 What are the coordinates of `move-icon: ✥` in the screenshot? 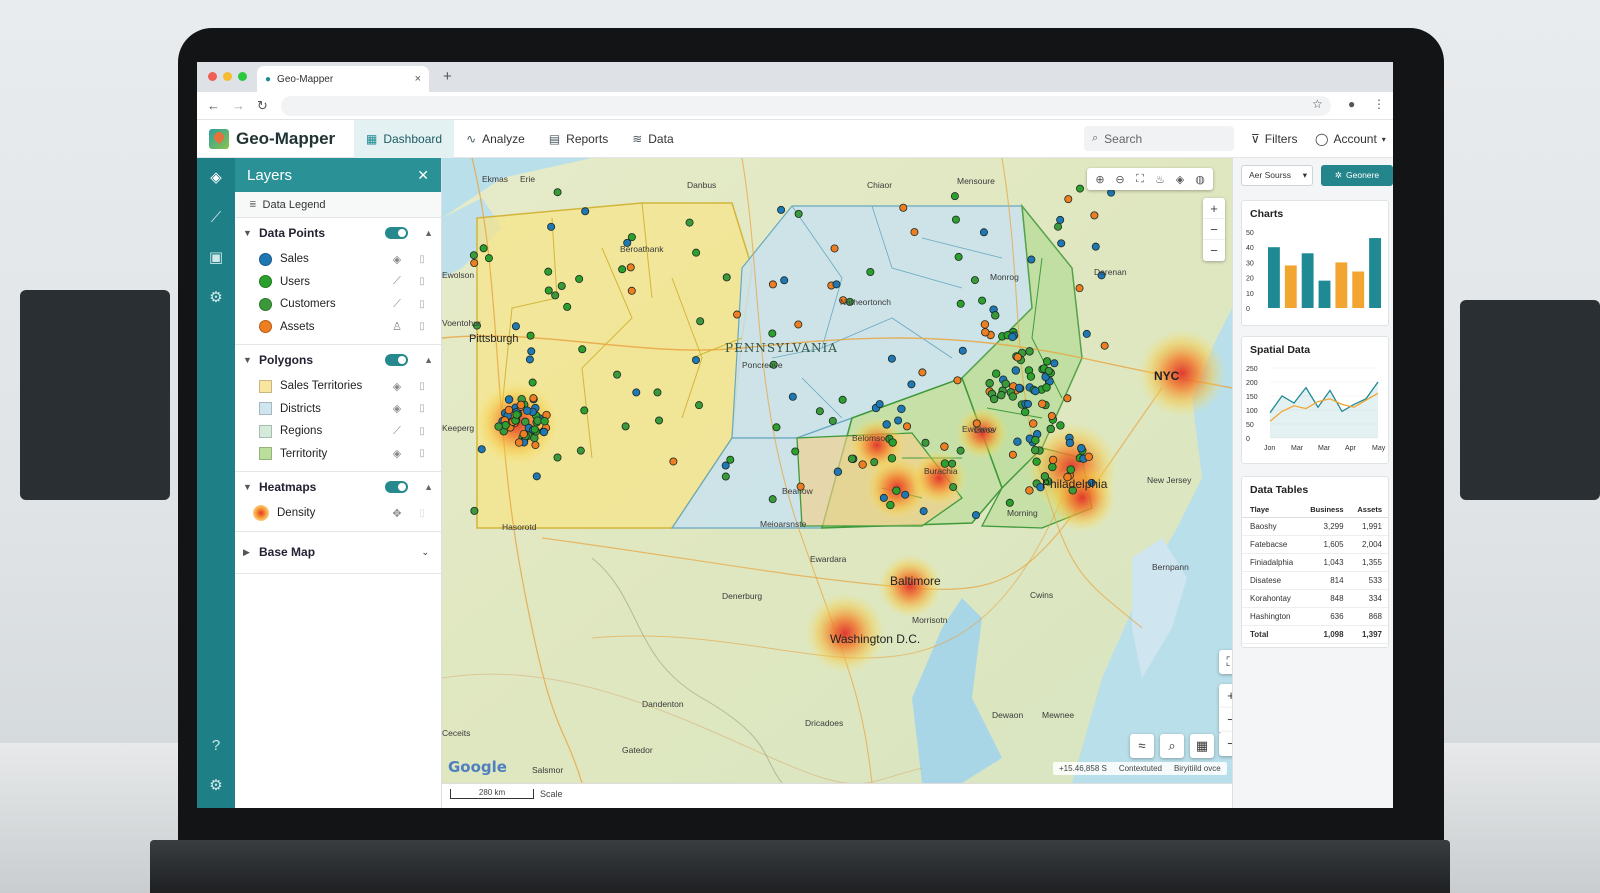 It's located at (397, 513).